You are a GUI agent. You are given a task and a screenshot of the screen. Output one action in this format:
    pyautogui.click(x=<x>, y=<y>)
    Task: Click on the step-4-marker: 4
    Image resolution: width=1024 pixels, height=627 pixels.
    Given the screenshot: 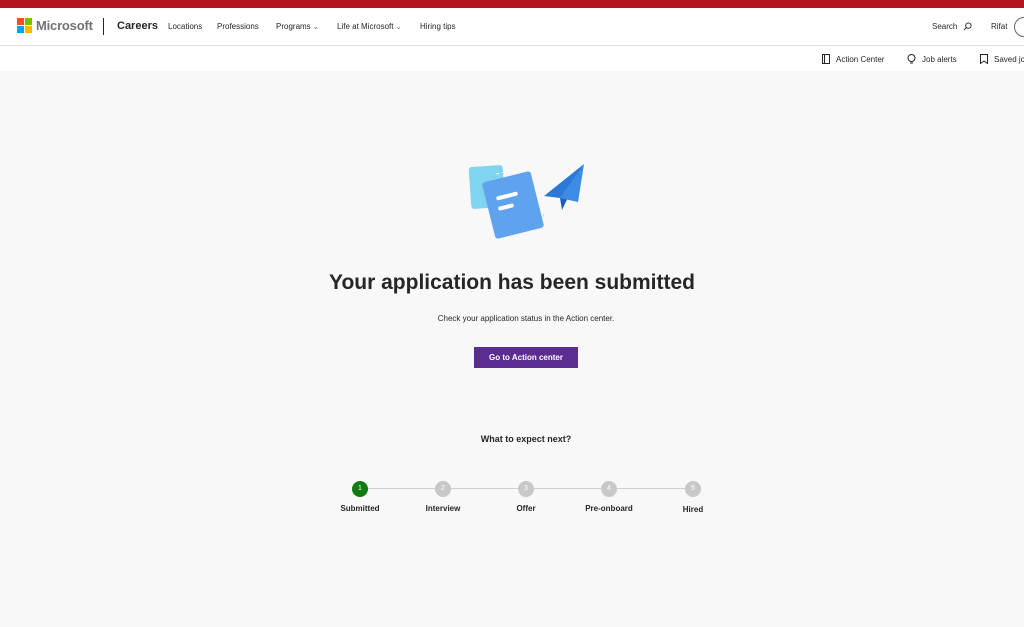 What is the action you would take?
    pyautogui.click(x=609, y=489)
    